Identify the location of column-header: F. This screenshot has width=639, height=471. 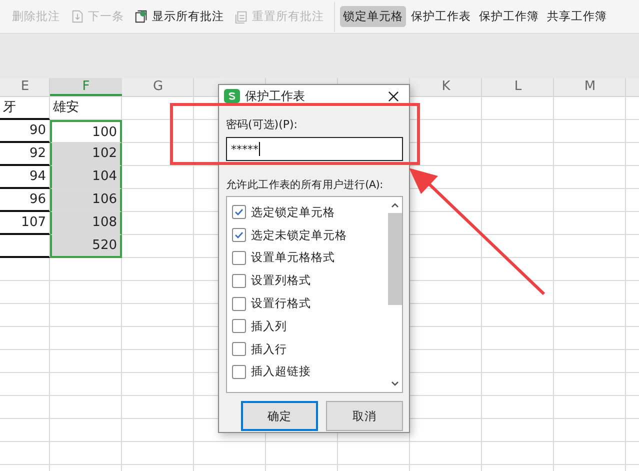
(86, 87).